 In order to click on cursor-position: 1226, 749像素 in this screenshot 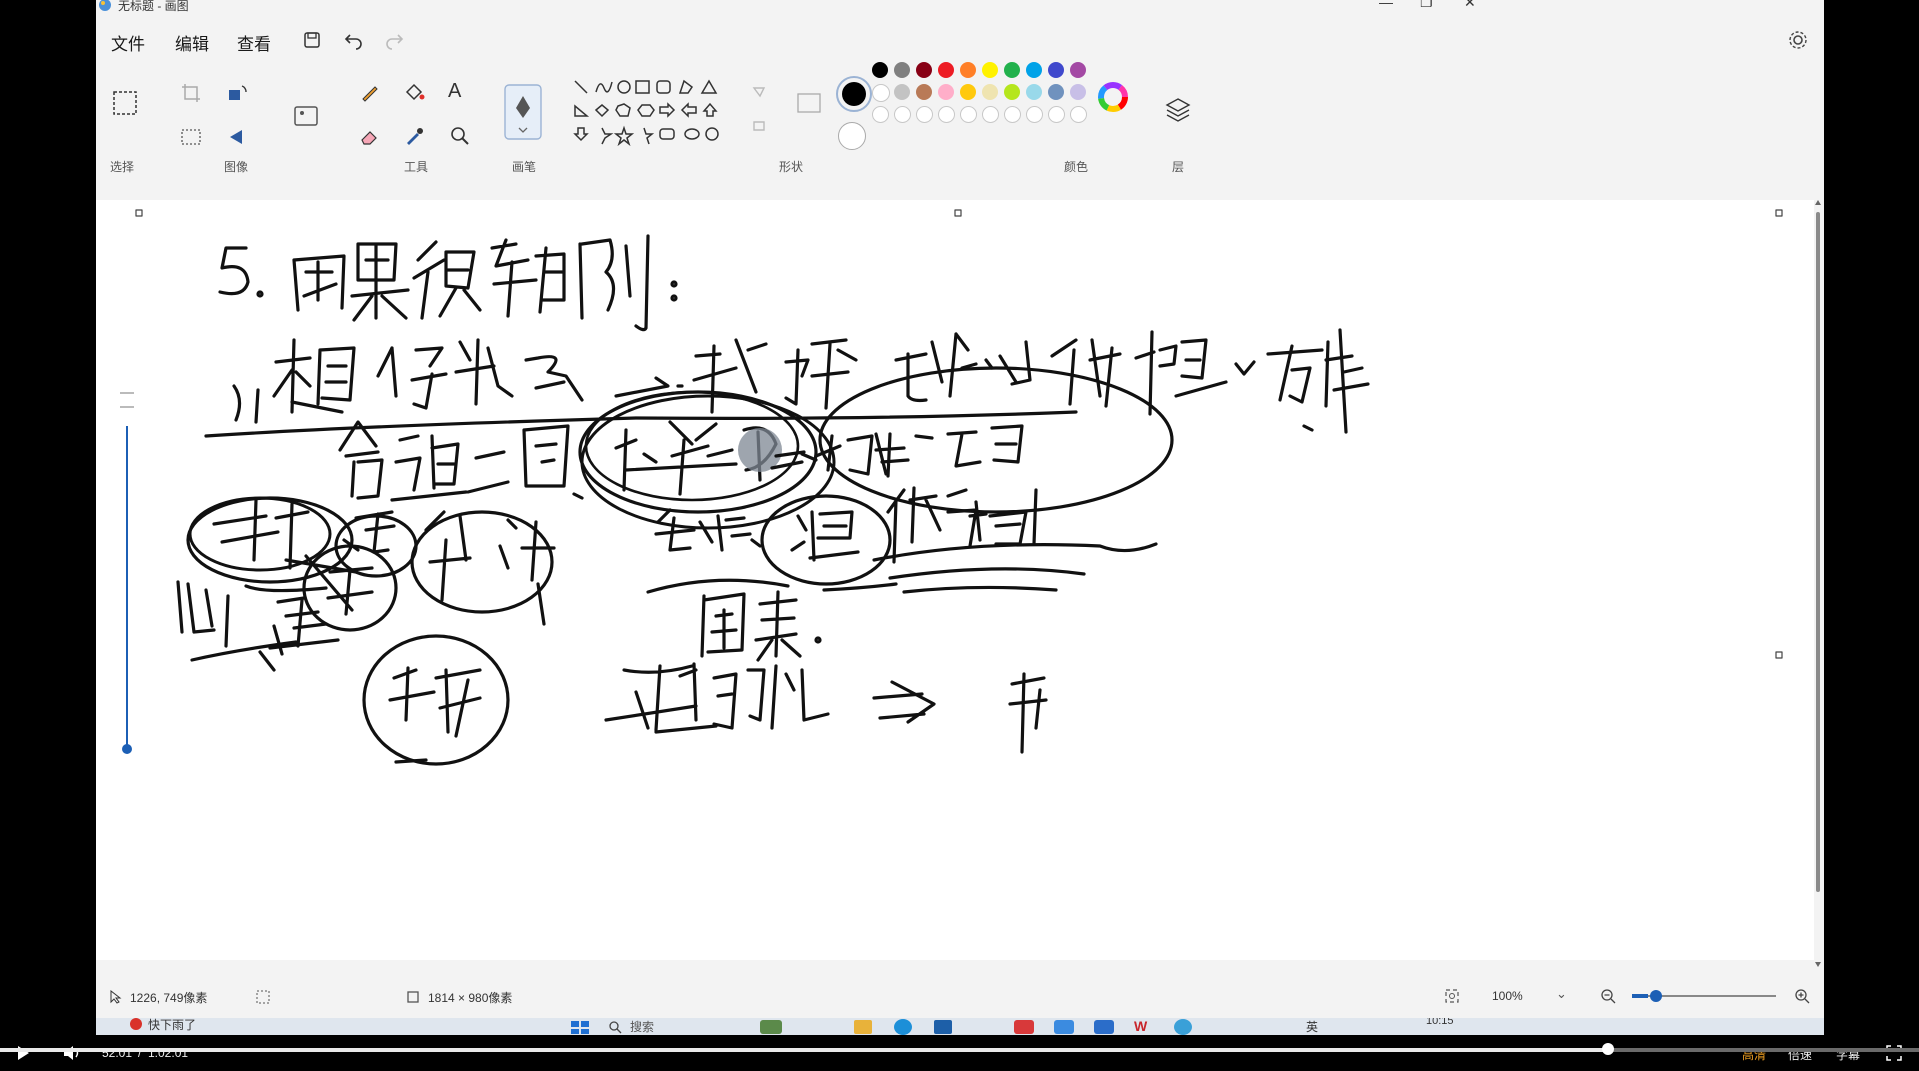, I will do `click(169, 998)`.